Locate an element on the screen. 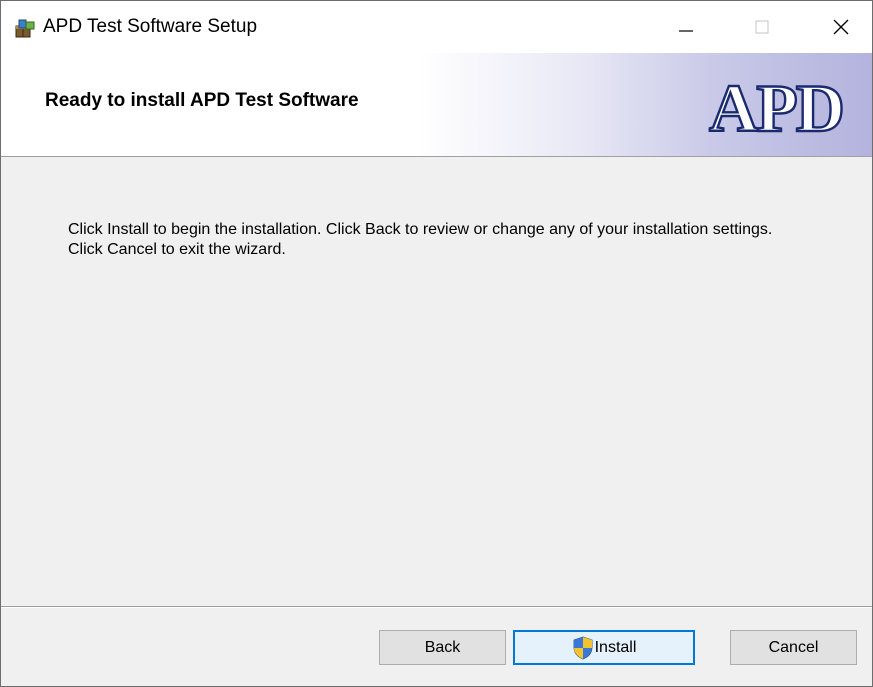 Image resolution: width=873 pixels, height=687 pixels. svg-text: APD is located at coordinates (776, 108).